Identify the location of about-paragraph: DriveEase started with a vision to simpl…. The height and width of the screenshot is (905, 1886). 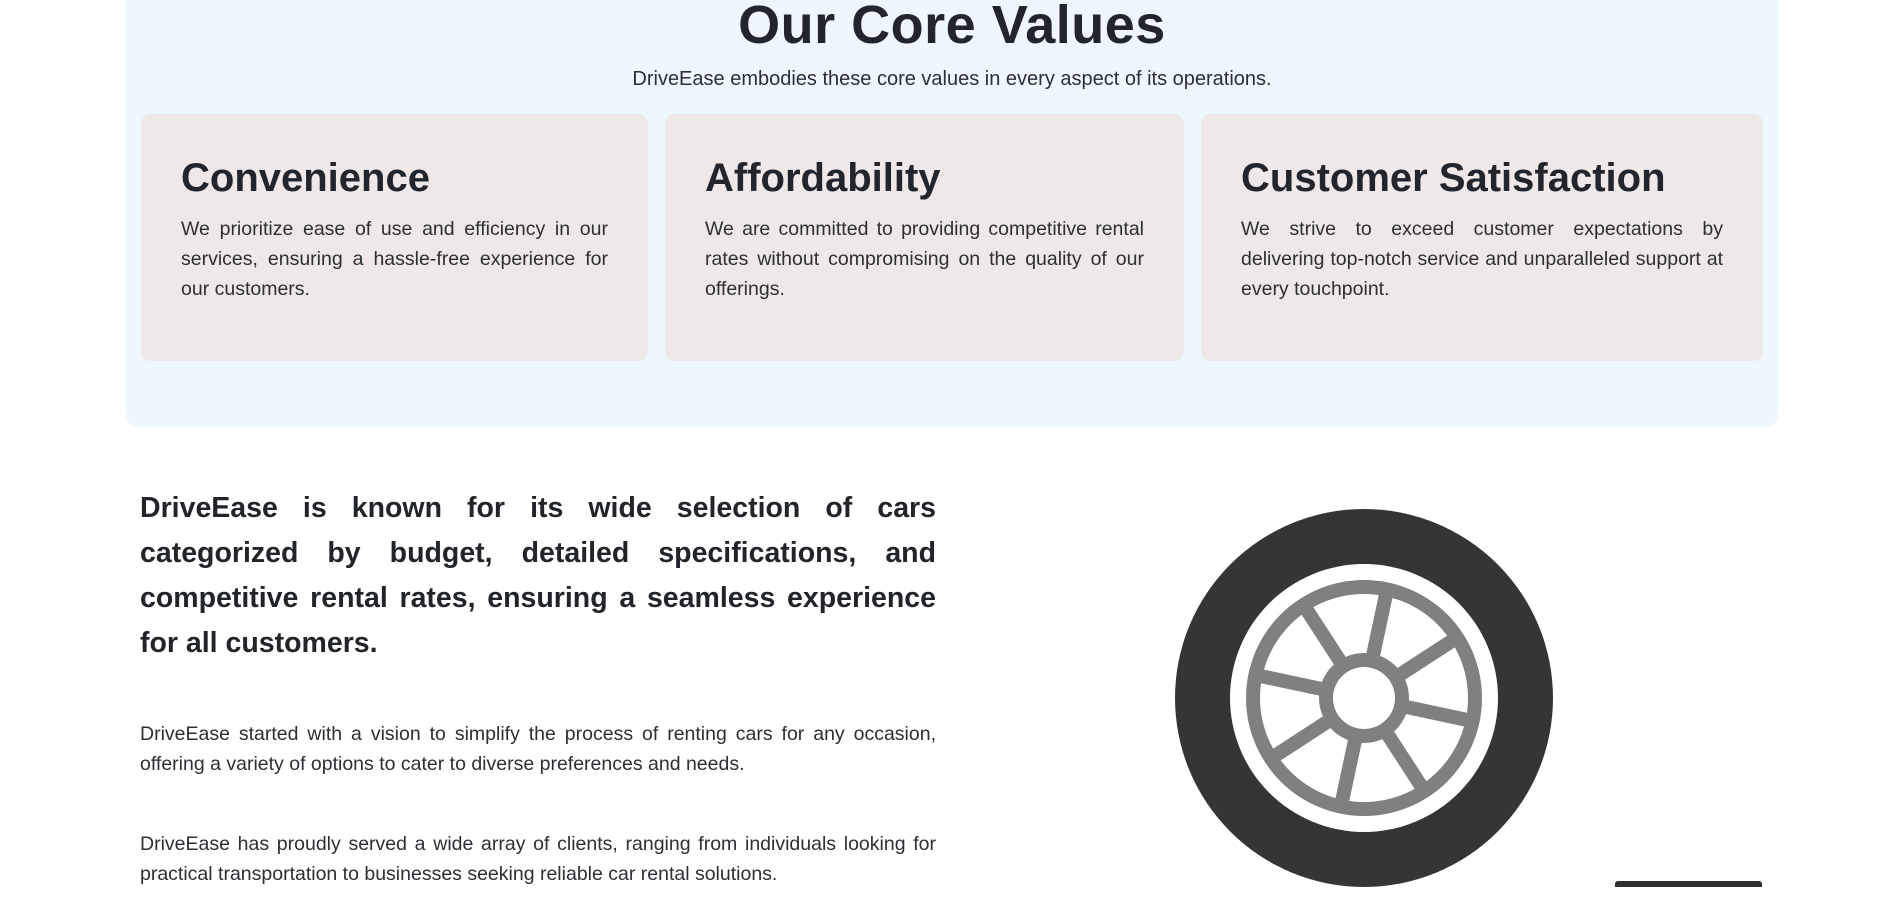
(538, 749).